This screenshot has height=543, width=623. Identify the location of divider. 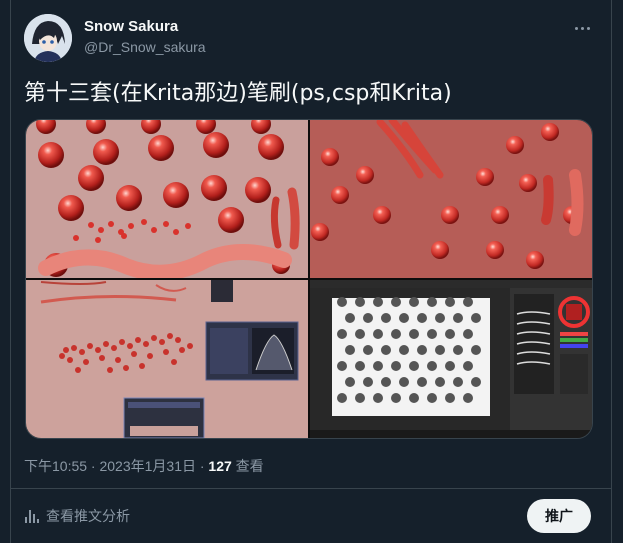
(310, 488).